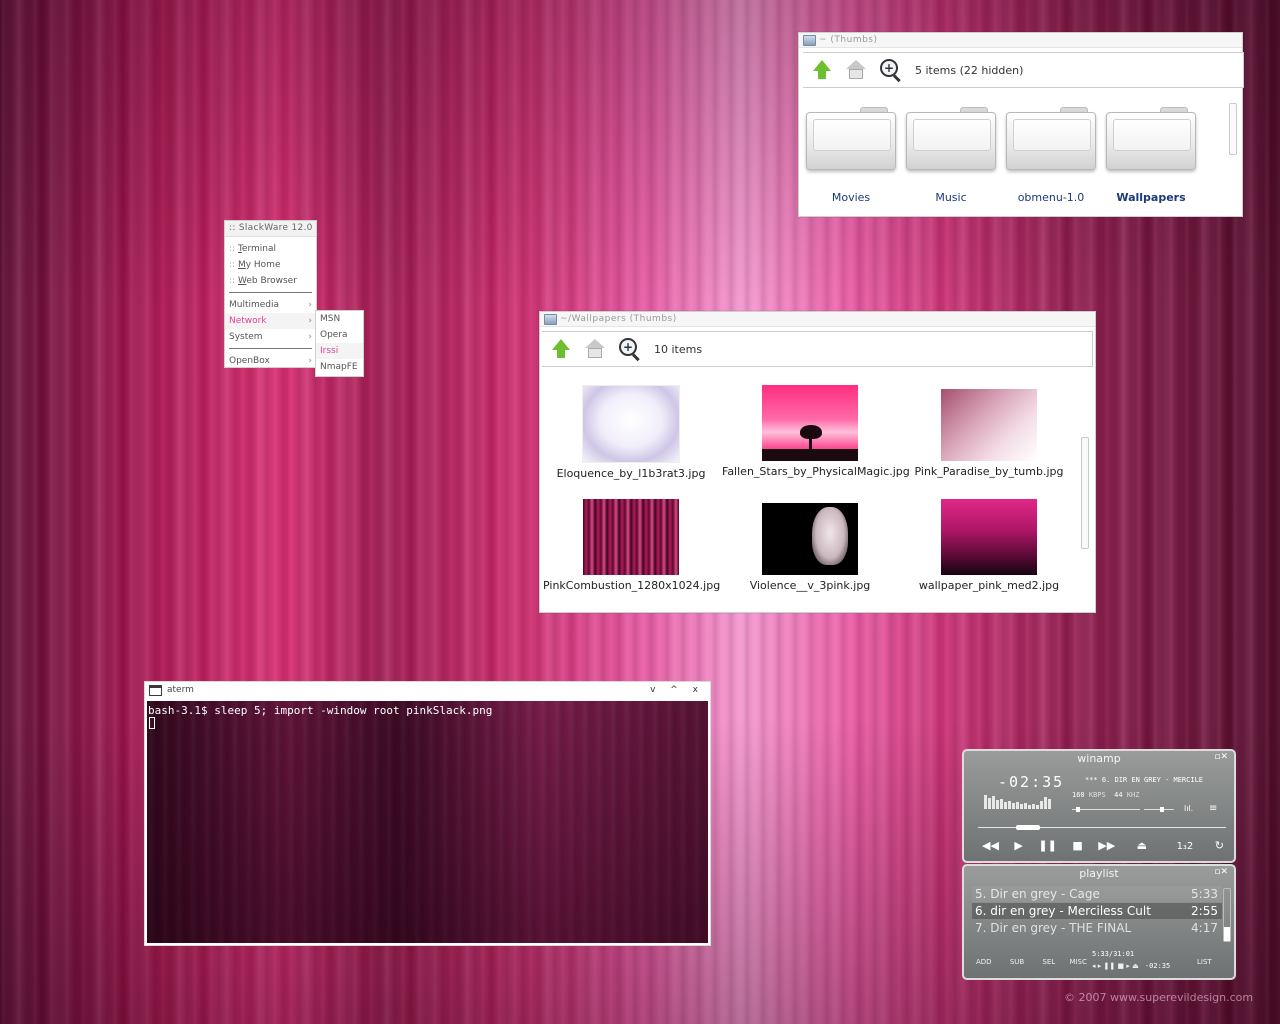 The image size is (1280, 1024). I want to click on shuffle-button: 1₃2, so click(1185, 846).